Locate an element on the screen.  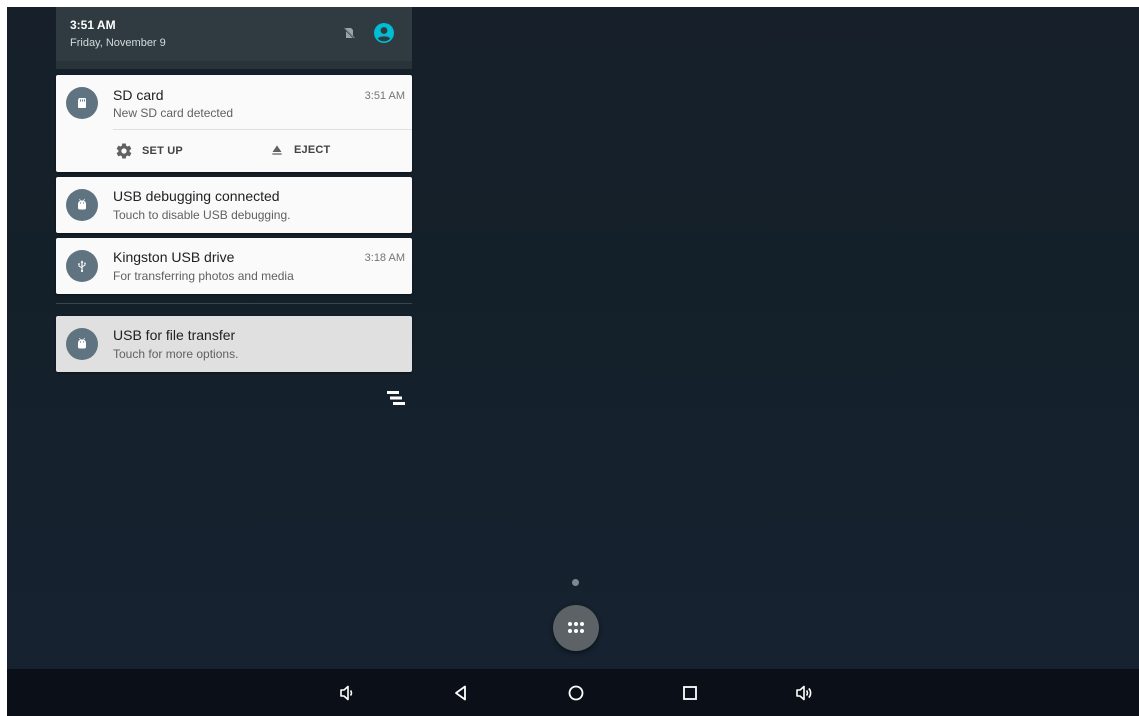
eject-button: EJECT is located at coordinates (299, 150).